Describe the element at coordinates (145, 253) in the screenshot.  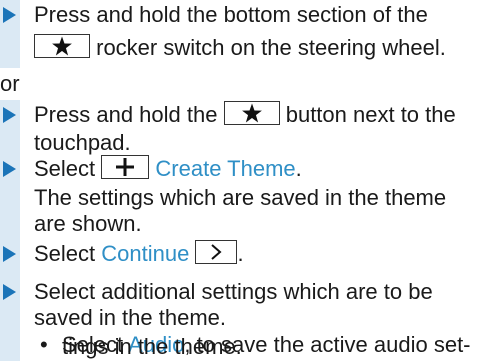
I see `continue-link: Continue` at that location.